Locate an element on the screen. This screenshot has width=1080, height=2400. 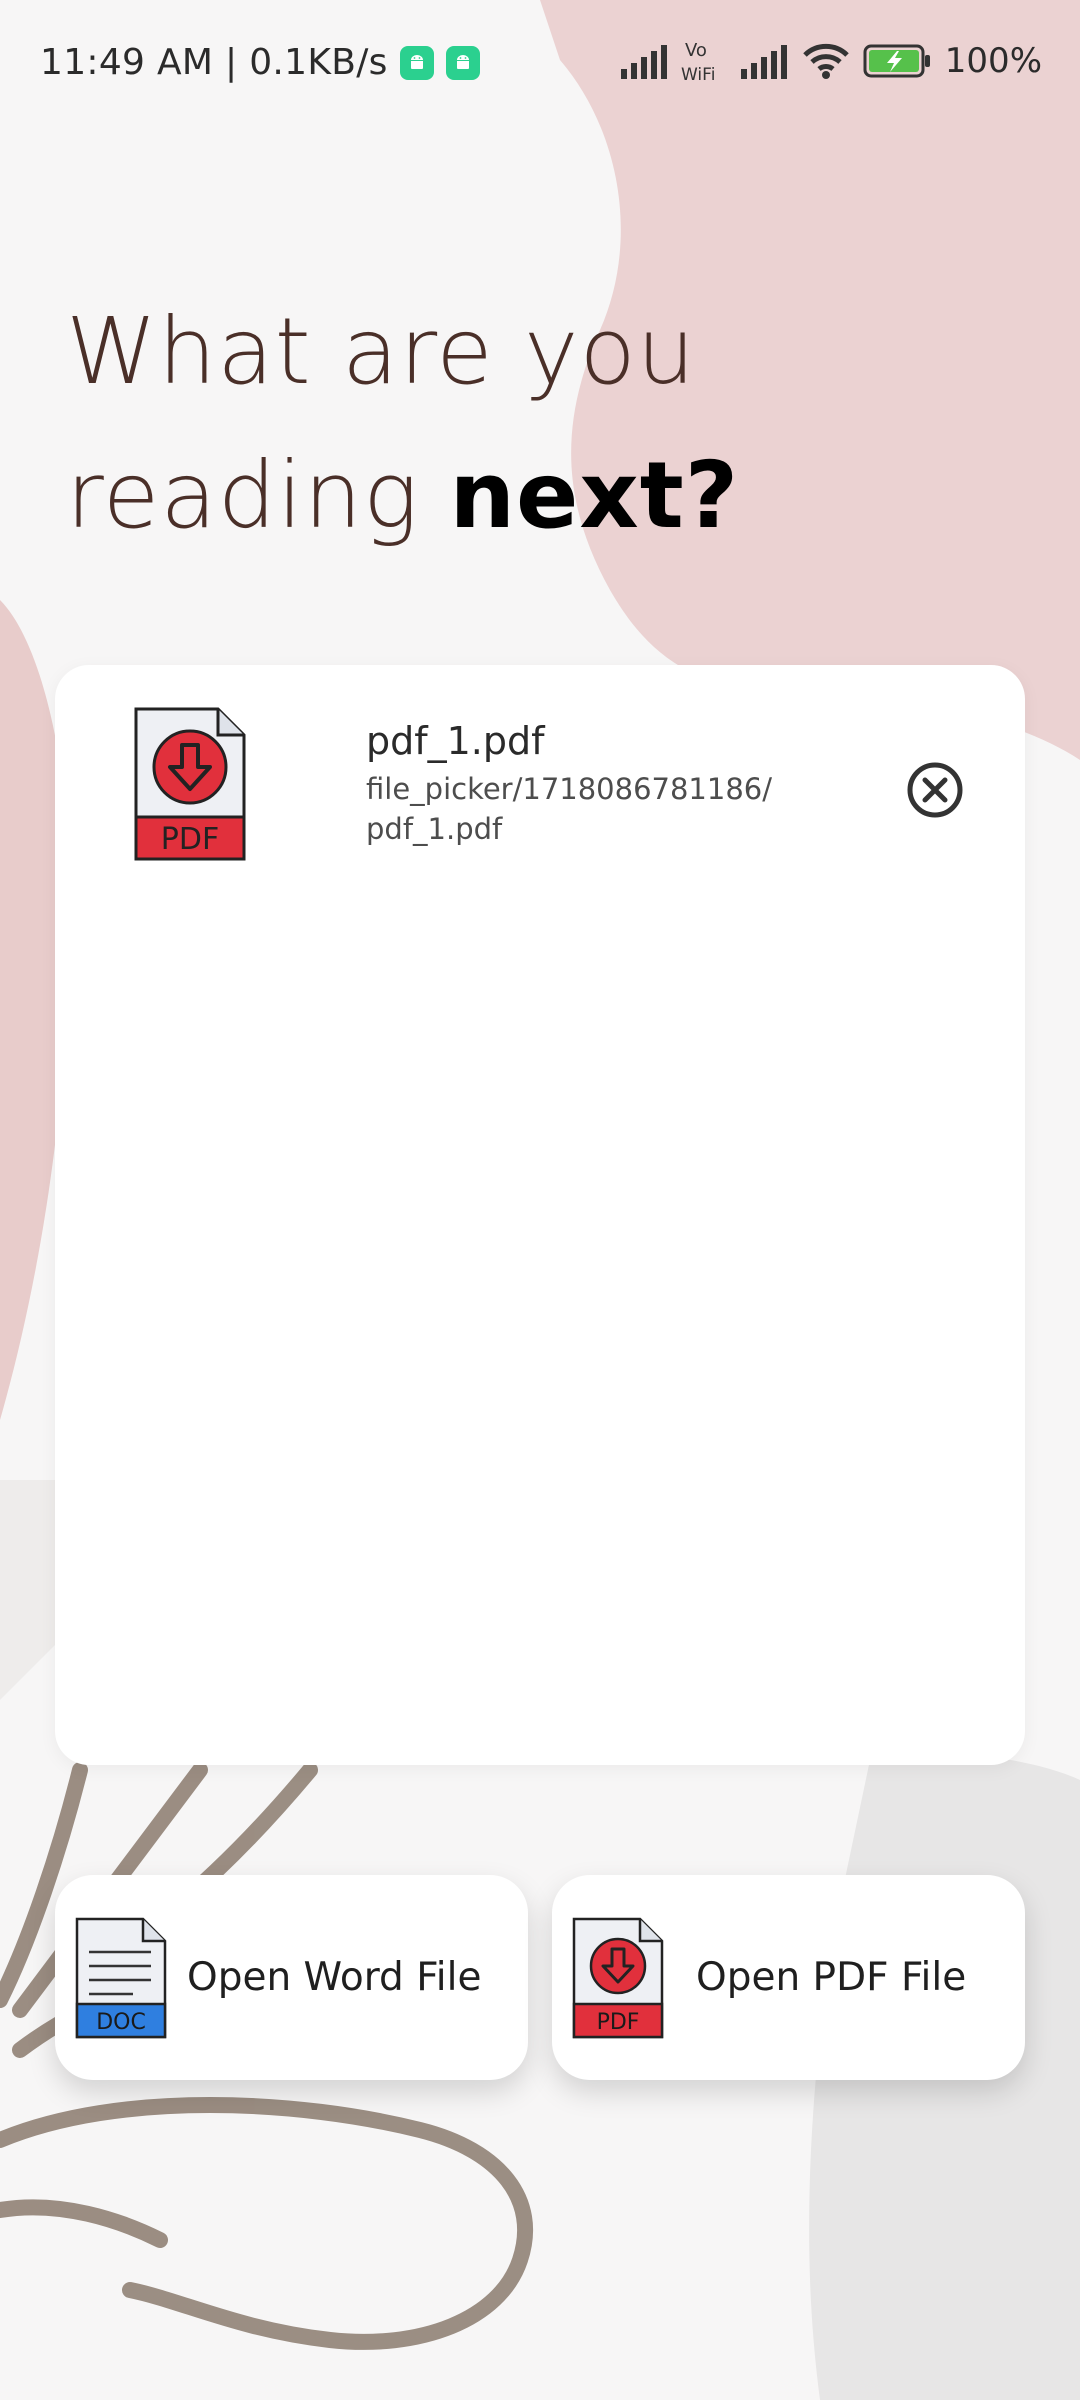
open-word-file-button: DOC Open Word File is located at coordinates (291, 1977).